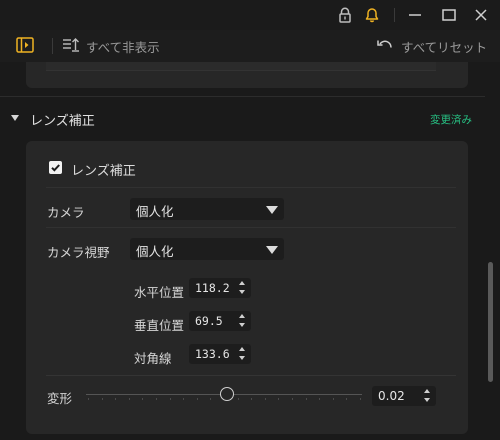 The height and width of the screenshot is (440, 500). What do you see at coordinates (212, 354) in the screenshot?
I see `diagonal-value: 133.6` at bounding box center [212, 354].